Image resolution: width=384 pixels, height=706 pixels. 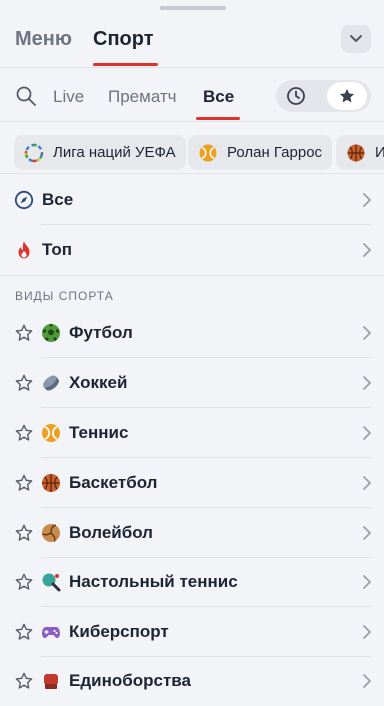 I want to click on list-item-label: Топ, so click(x=57, y=249).